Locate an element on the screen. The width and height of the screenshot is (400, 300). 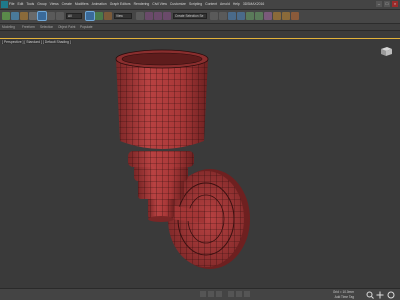
menu-customize: Customize is located at coordinates (178, 4).